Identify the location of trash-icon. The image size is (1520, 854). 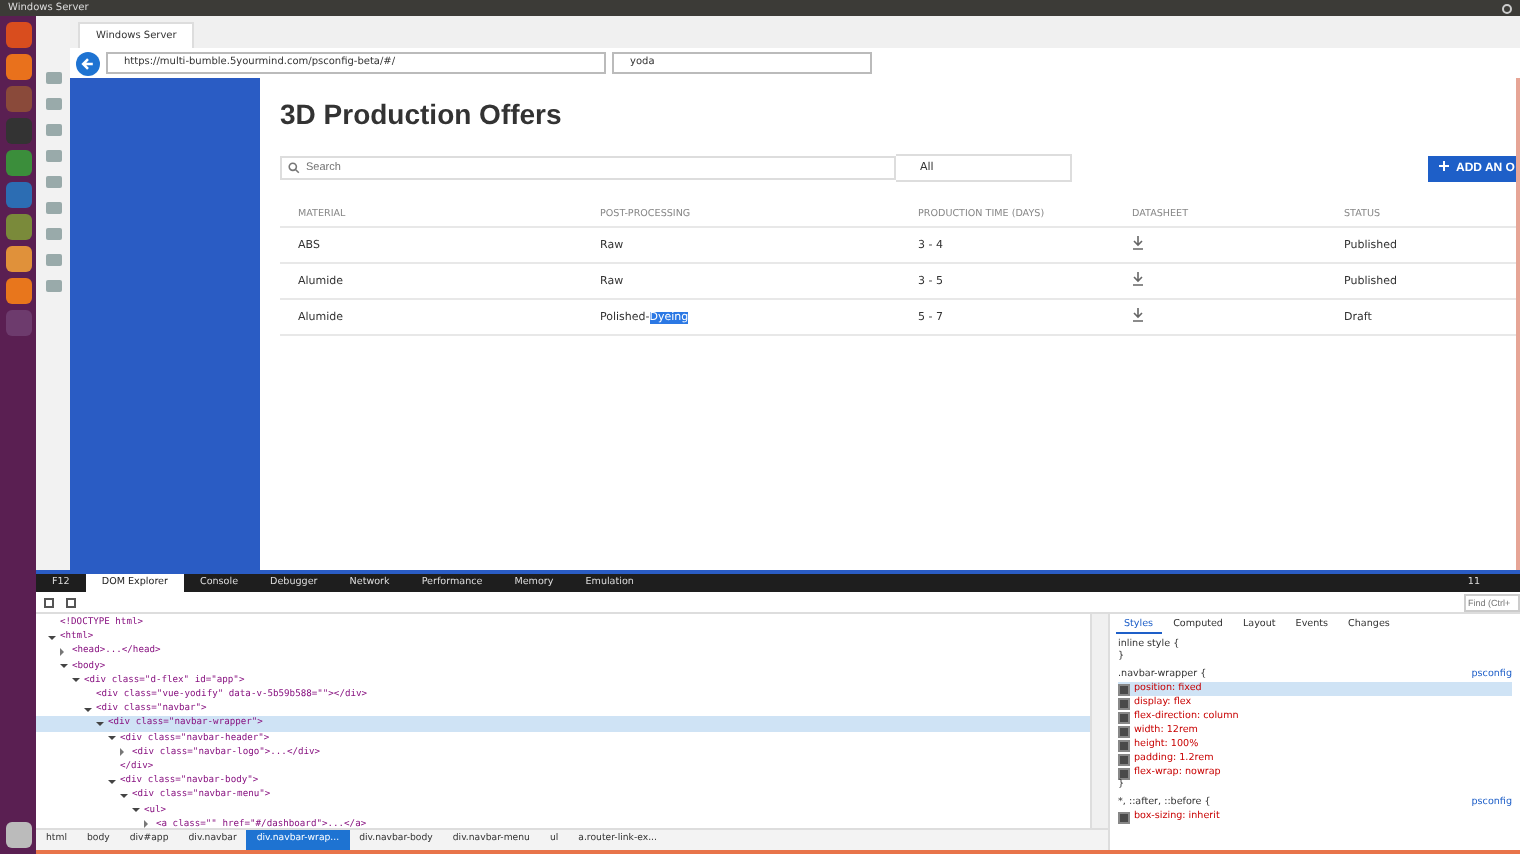
(18, 835).